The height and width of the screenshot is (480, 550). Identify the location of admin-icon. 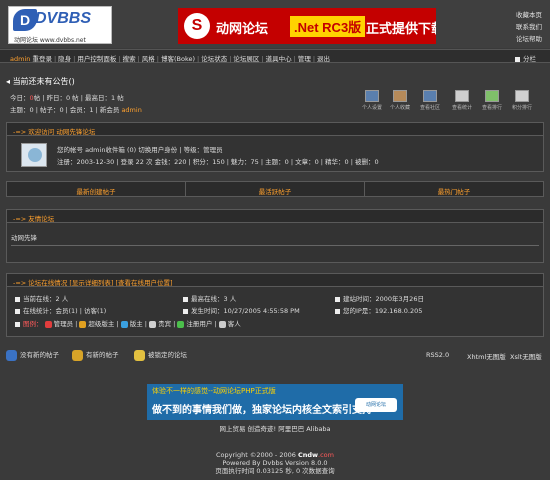
(48, 324).